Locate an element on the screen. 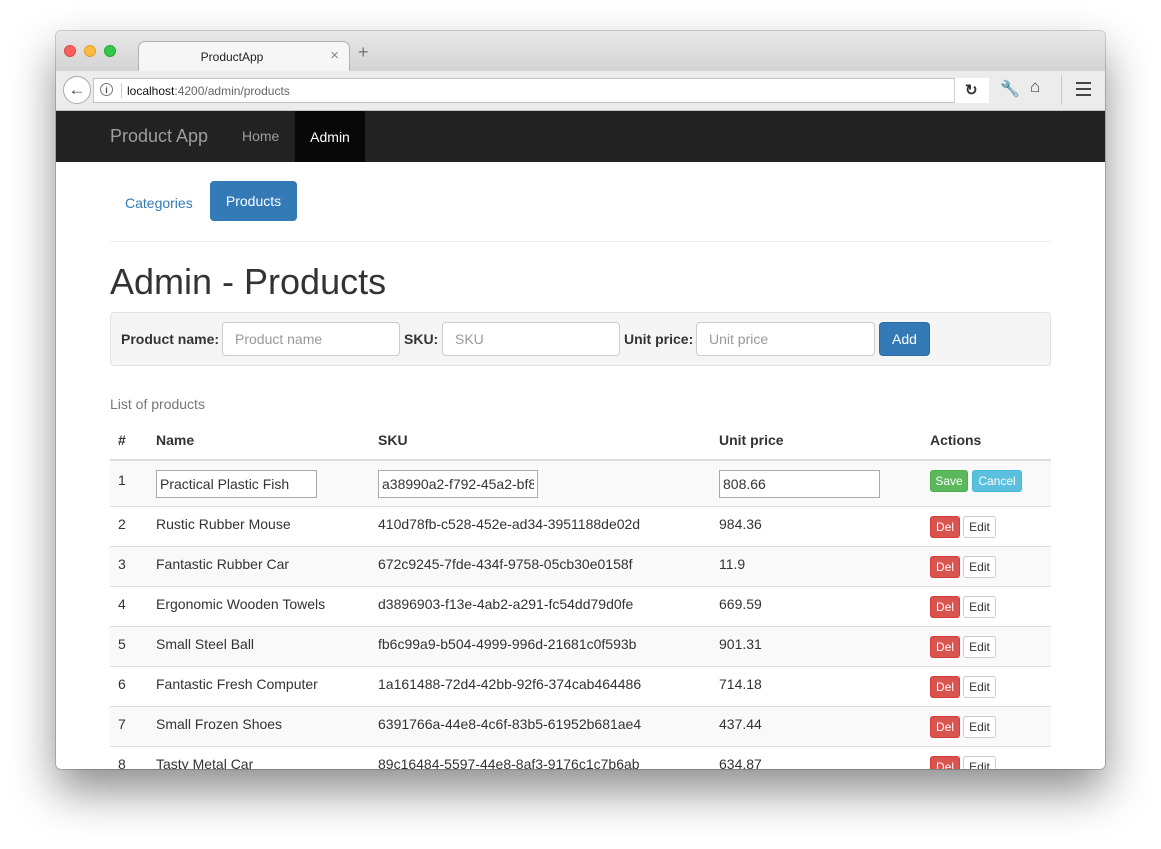  nav-item-home: Home is located at coordinates (260, 136).